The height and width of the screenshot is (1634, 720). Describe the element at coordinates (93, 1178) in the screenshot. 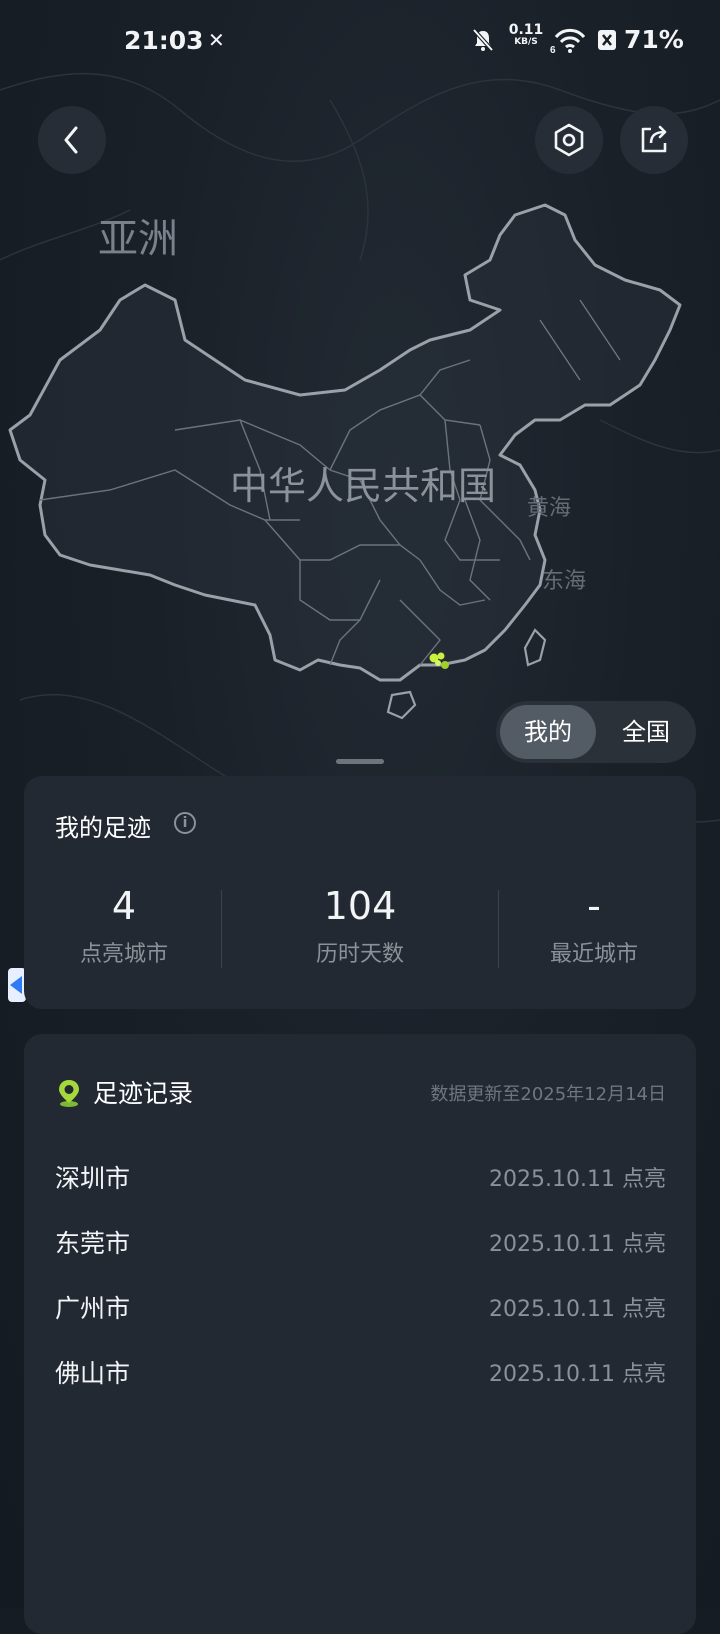

I see `record-city: 深圳市` at that location.